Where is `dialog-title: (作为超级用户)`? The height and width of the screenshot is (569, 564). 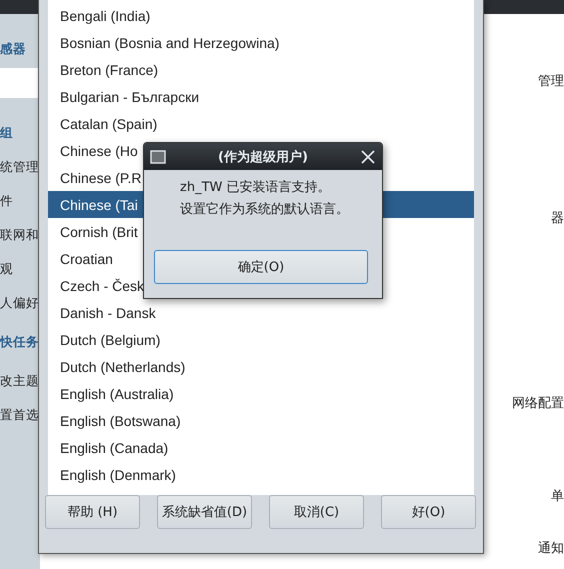
dialog-title: (作为超级用户) is located at coordinates (263, 157).